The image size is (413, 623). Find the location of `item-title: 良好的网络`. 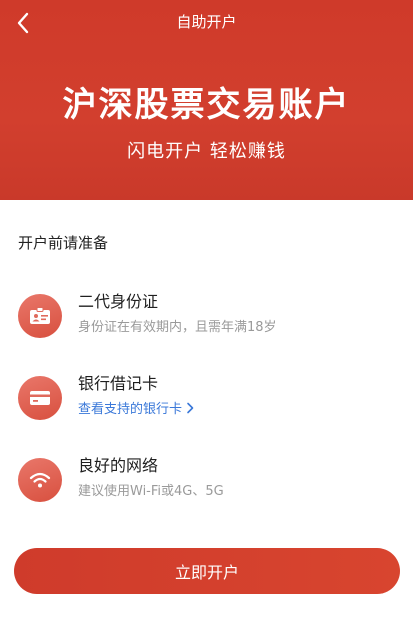

item-title: 良好的网络 is located at coordinates (118, 465).